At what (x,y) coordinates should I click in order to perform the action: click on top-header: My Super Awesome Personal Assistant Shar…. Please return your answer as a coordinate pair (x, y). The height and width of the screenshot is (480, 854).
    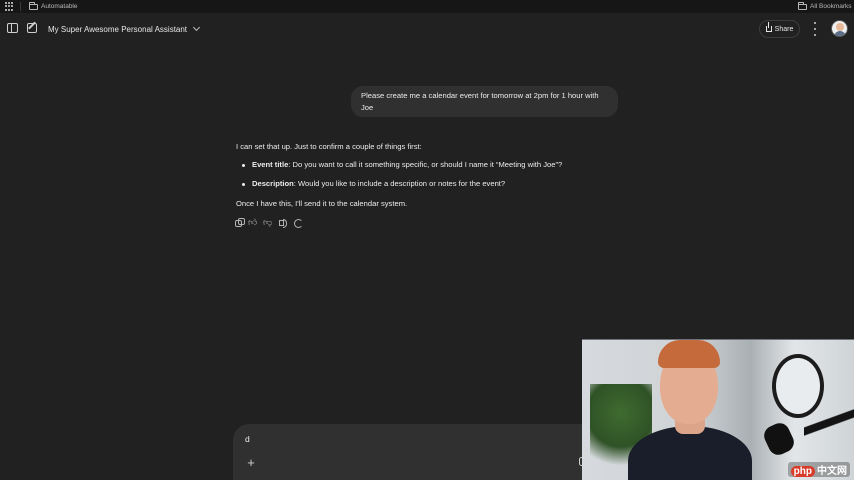
    Looking at the image, I should click on (427, 29).